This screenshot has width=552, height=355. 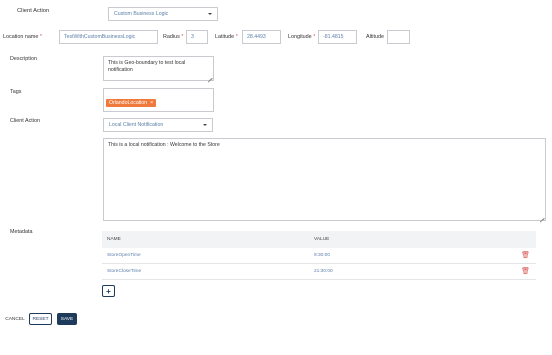 What do you see at coordinates (197, 37) in the screenshot?
I see `radius-input: 3` at bounding box center [197, 37].